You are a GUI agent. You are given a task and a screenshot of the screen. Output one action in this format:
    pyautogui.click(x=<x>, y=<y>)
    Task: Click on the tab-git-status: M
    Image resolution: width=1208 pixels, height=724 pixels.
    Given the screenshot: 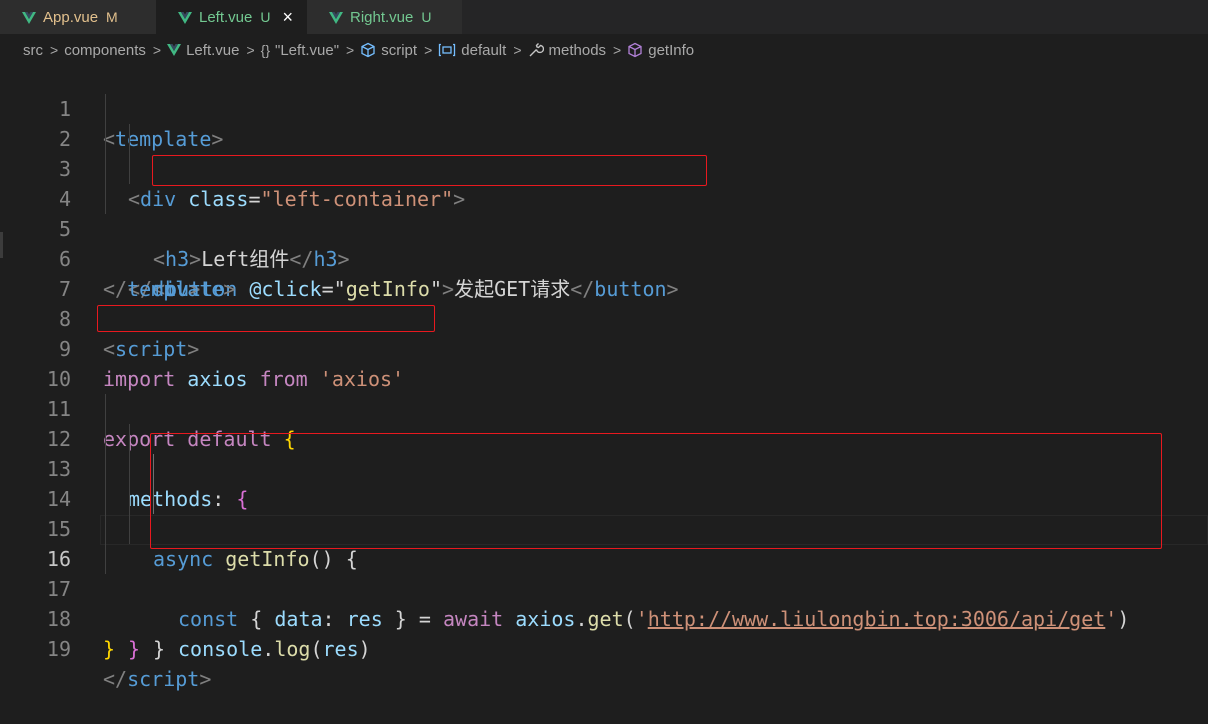 What is the action you would take?
    pyautogui.click(x=112, y=17)
    